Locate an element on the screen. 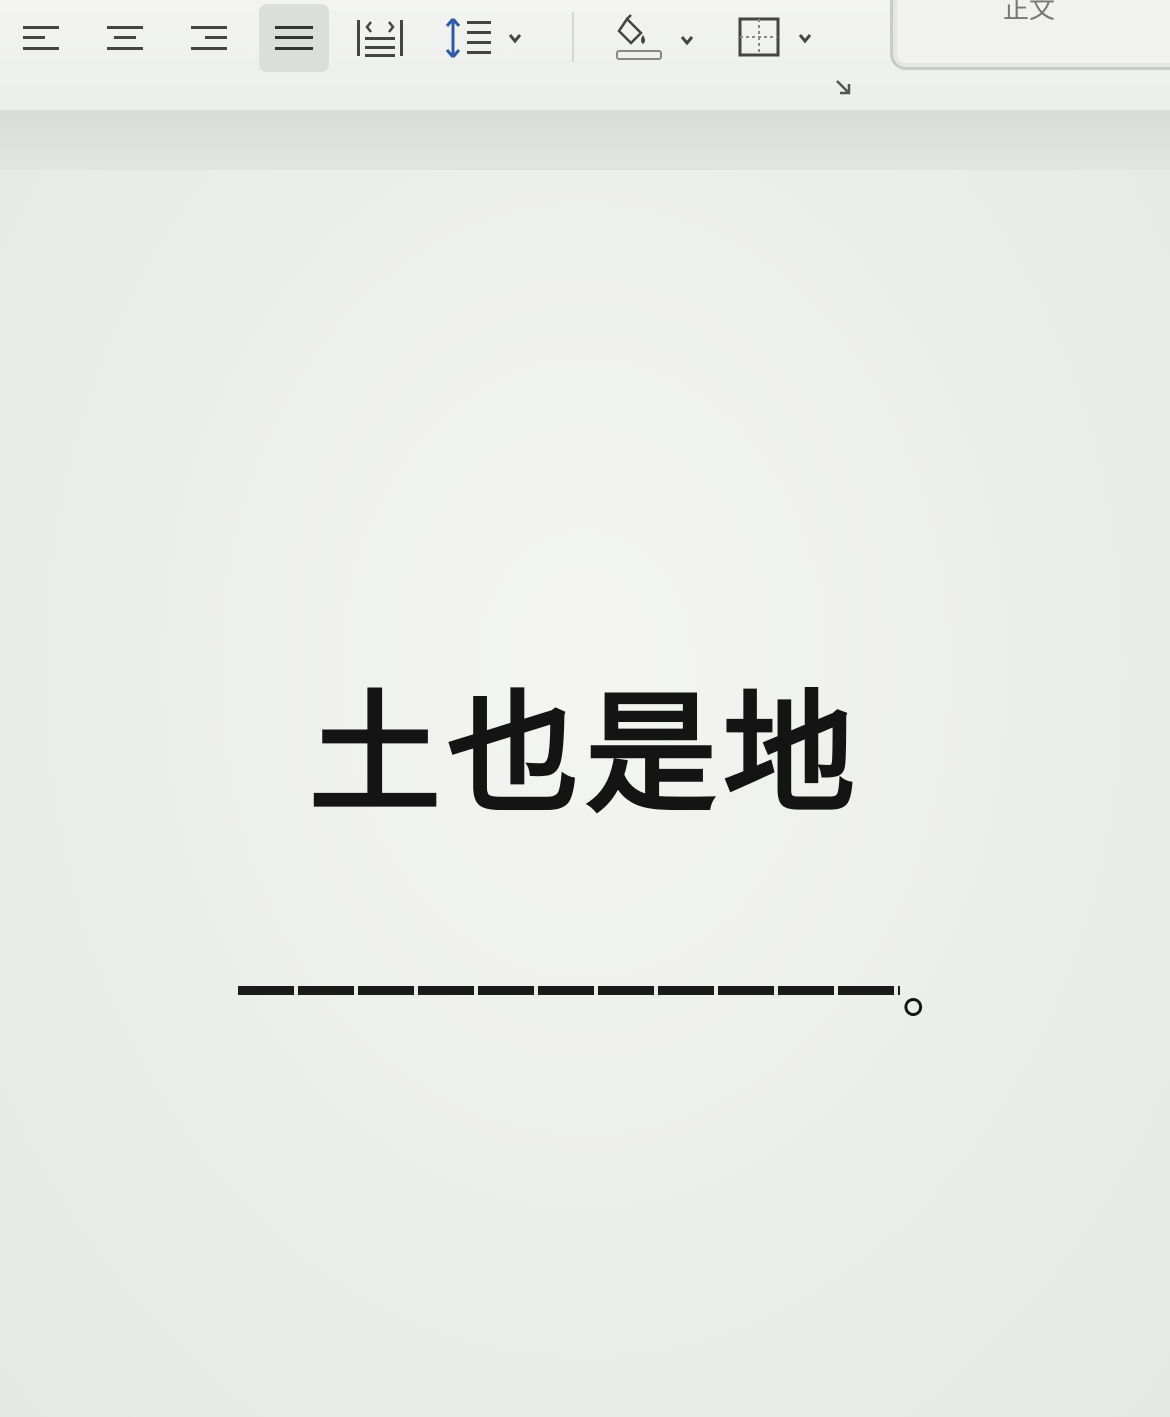 The width and height of the screenshot is (1170, 1417). align-center-icon is located at coordinates (125, 38).